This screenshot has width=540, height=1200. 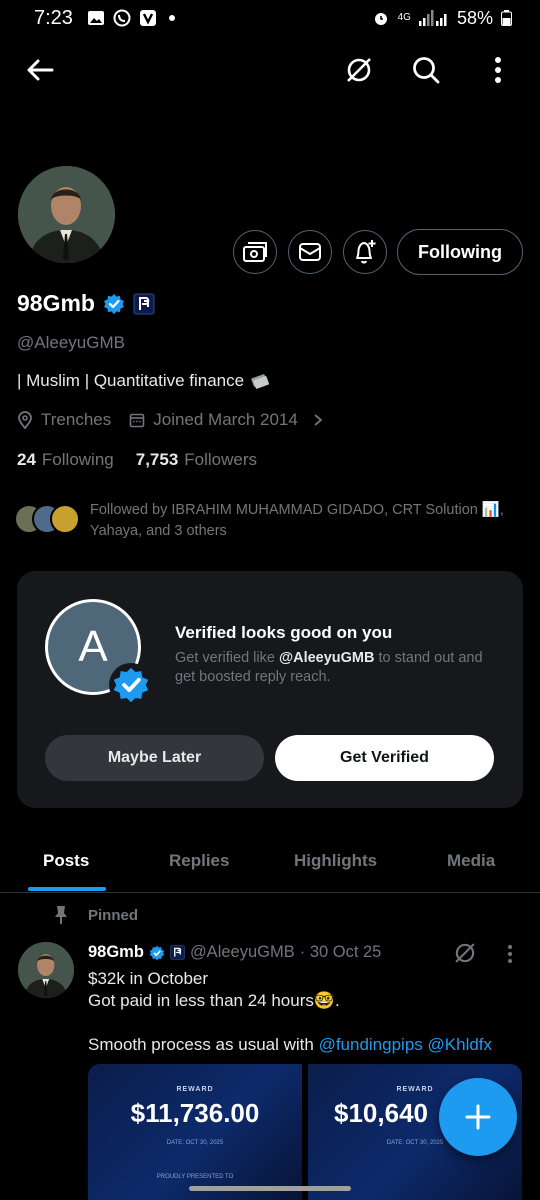 I want to click on followers-count-link: 7,753 Followers, so click(x=196, y=460).